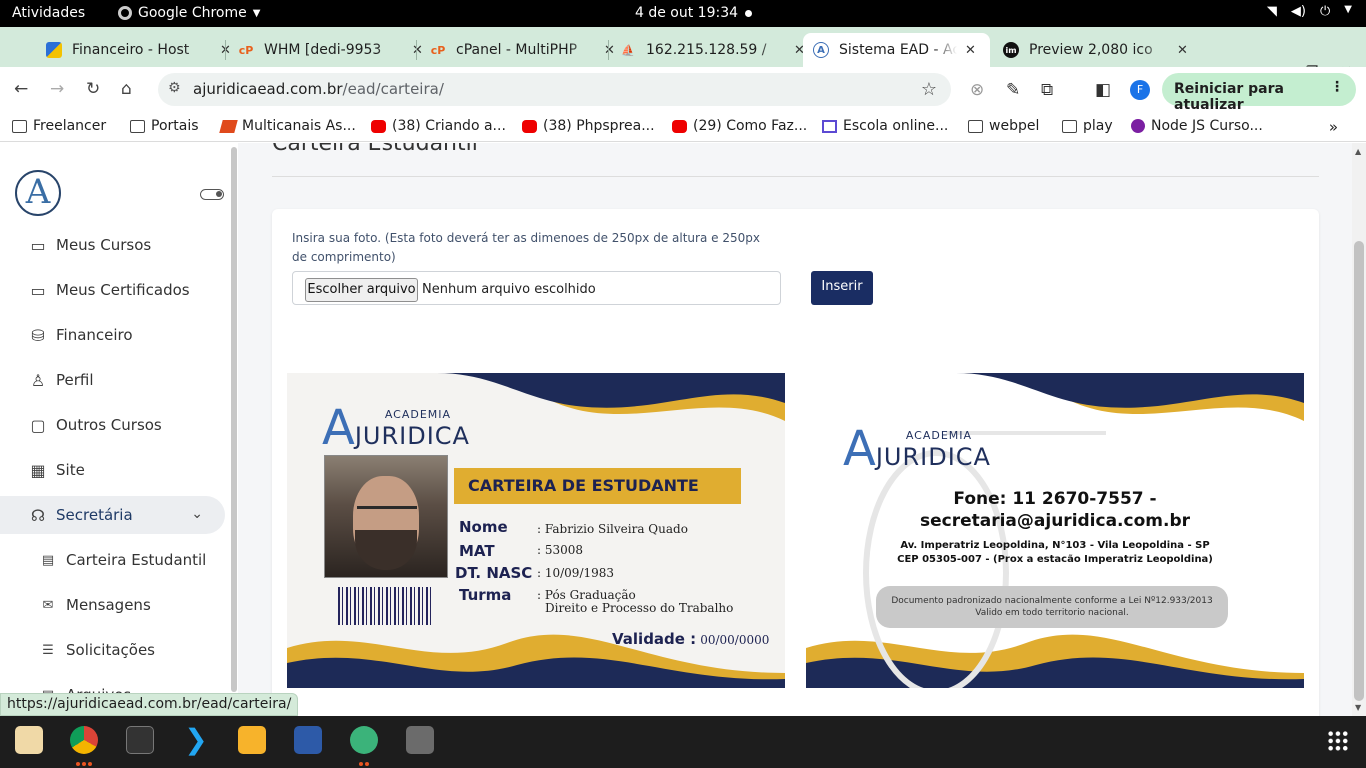 This screenshot has width=1366, height=768. I want to click on tab-financeiro: Financeiro - Host ✕, so click(138, 50).